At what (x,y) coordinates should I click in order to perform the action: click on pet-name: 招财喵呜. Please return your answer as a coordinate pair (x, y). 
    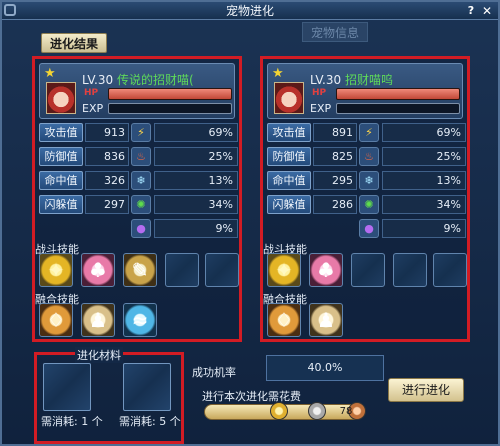
    Looking at the image, I should click on (368, 80).